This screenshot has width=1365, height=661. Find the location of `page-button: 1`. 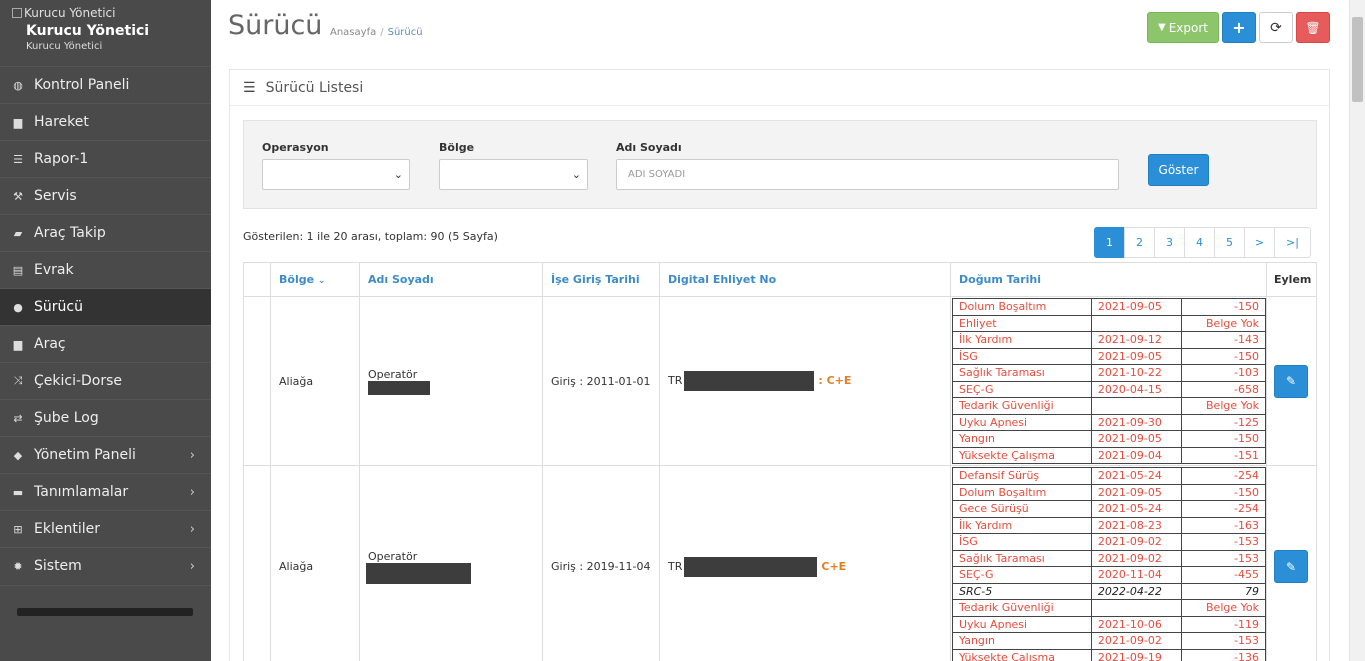

page-button: 1 is located at coordinates (1109, 242).